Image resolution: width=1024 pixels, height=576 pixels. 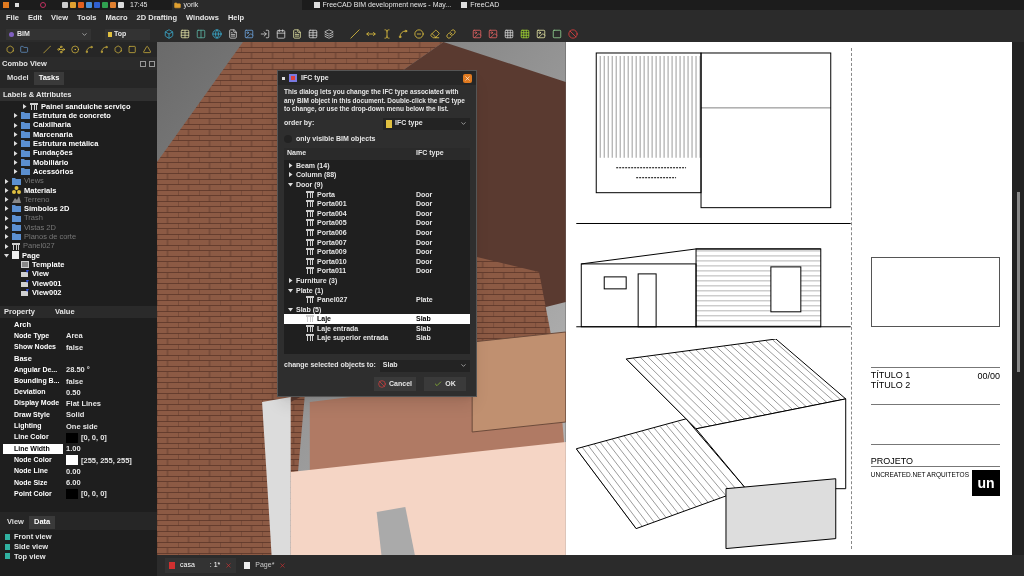 I want to click on image-icon, so click(x=249, y=34).